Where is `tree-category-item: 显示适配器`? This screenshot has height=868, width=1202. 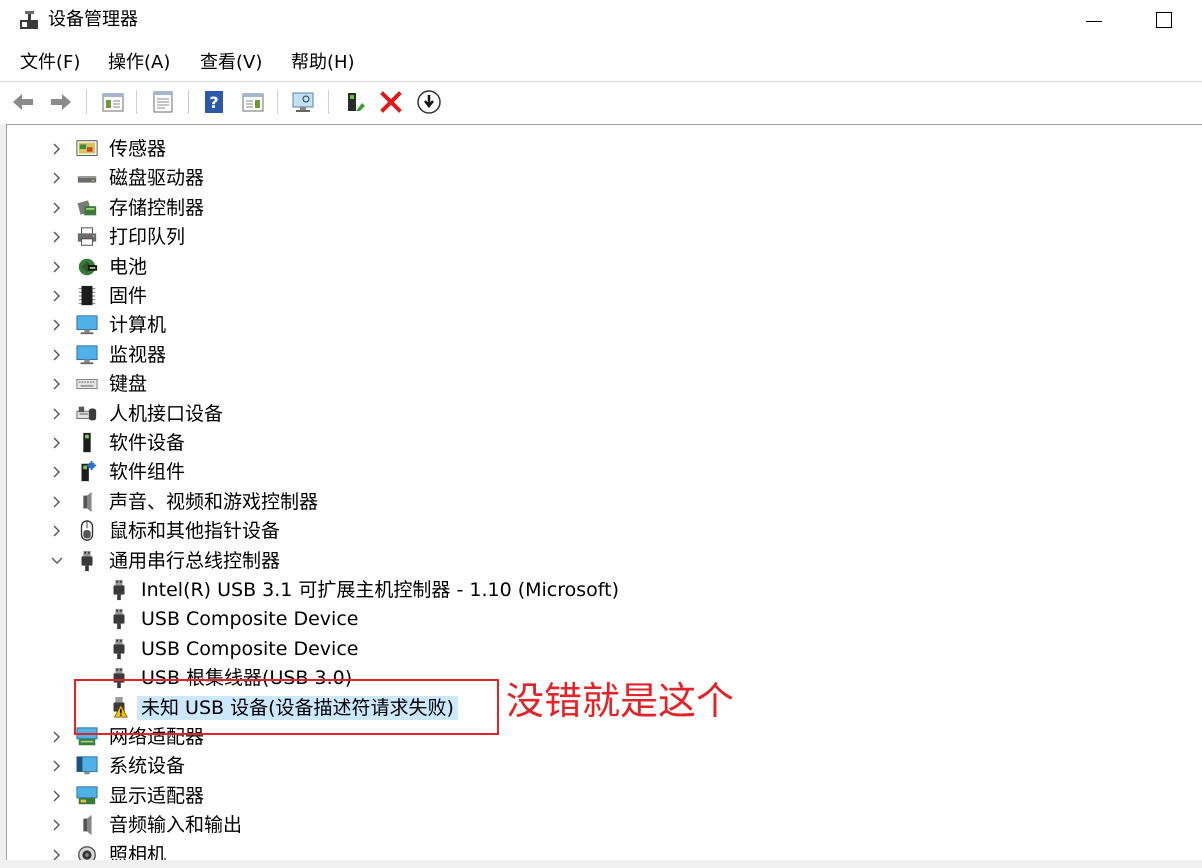 tree-category-item: 显示适配器 is located at coordinates (602, 796).